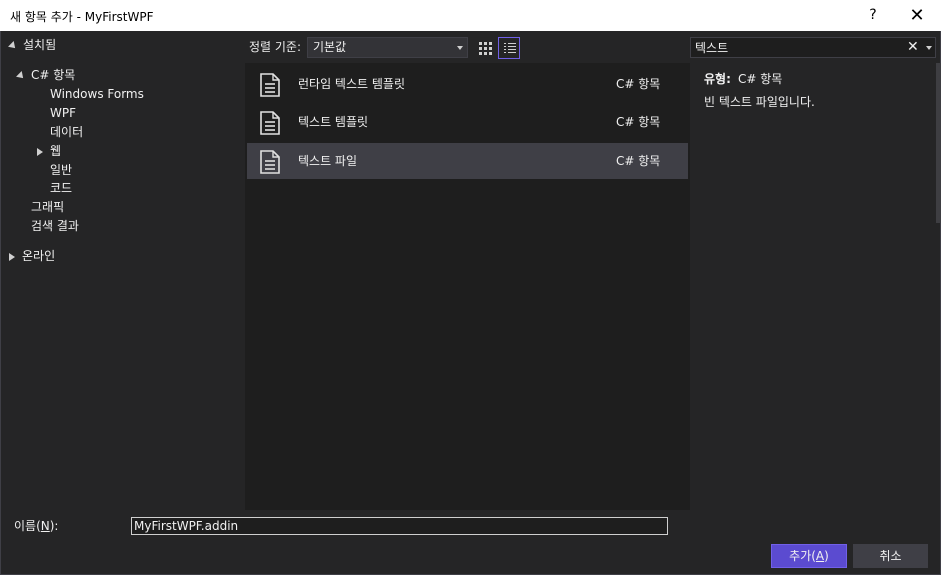  Describe the element at coordinates (399, 526) in the screenshot. I see `name-field` at that location.